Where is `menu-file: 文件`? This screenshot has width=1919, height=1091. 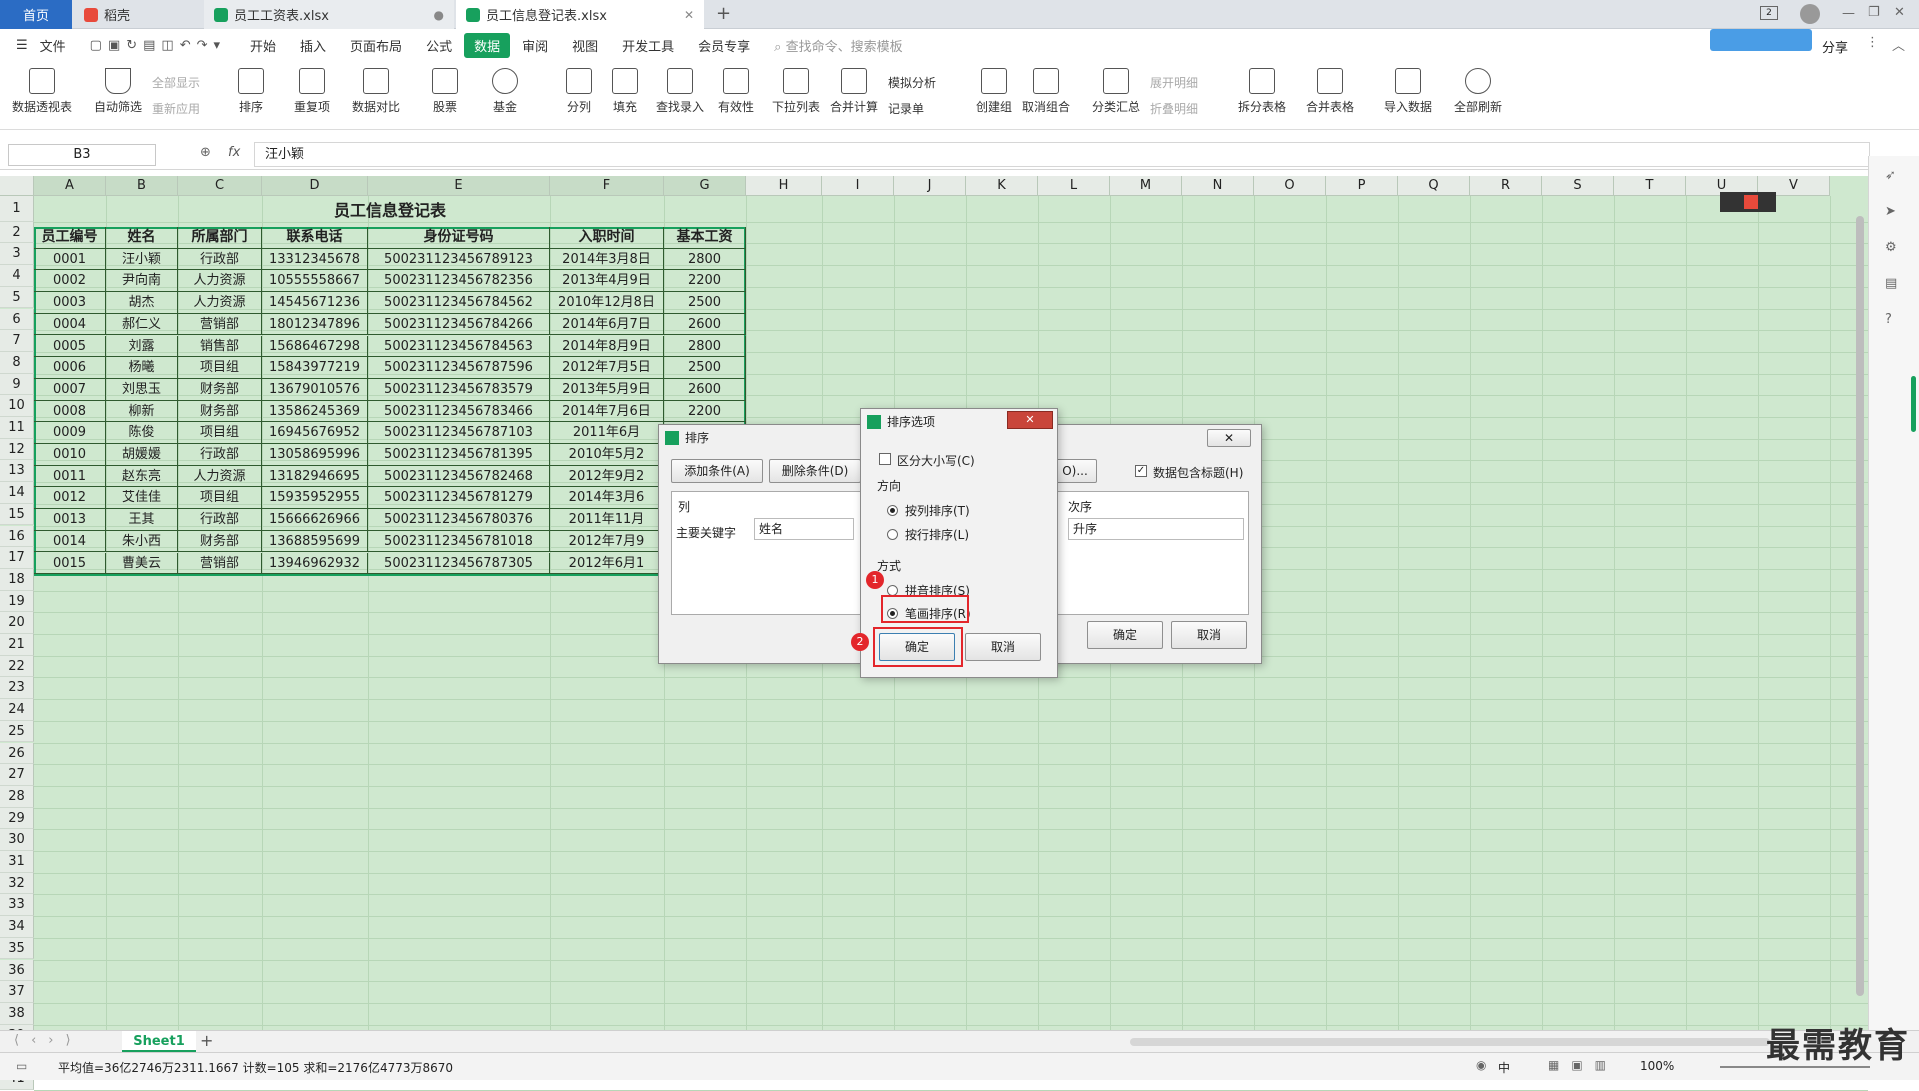
menu-file: 文件 is located at coordinates (59, 45).